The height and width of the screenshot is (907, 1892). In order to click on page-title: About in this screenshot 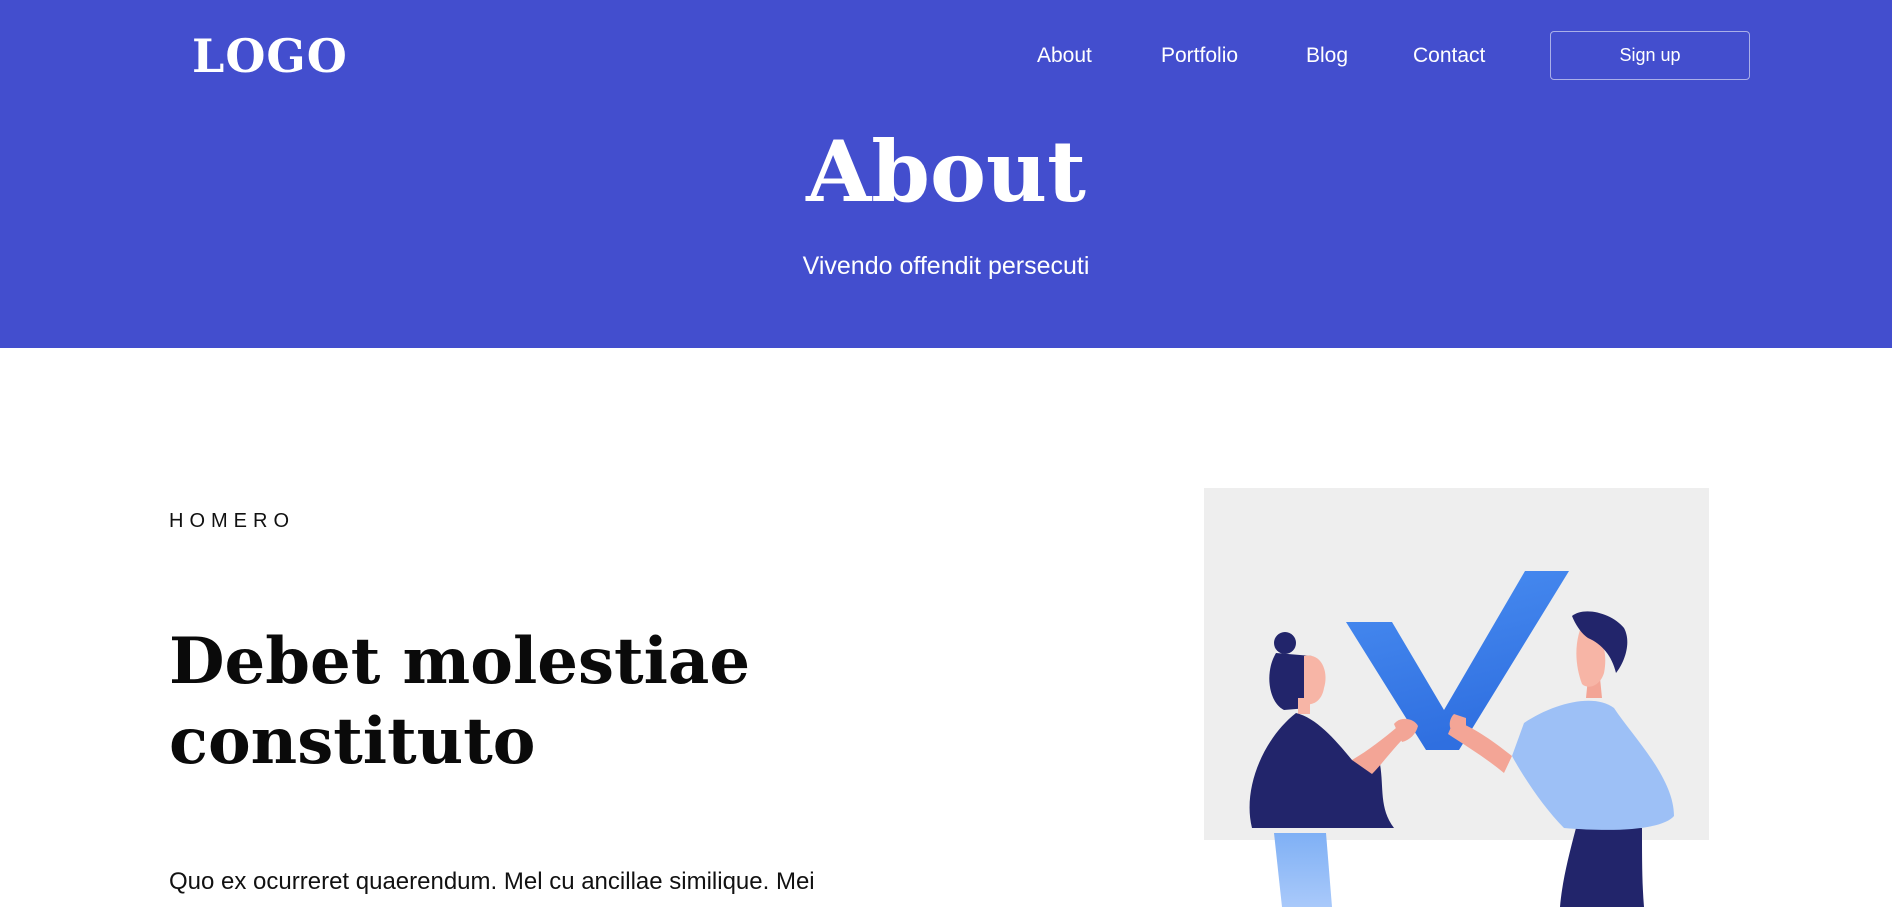, I will do `click(946, 171)`.